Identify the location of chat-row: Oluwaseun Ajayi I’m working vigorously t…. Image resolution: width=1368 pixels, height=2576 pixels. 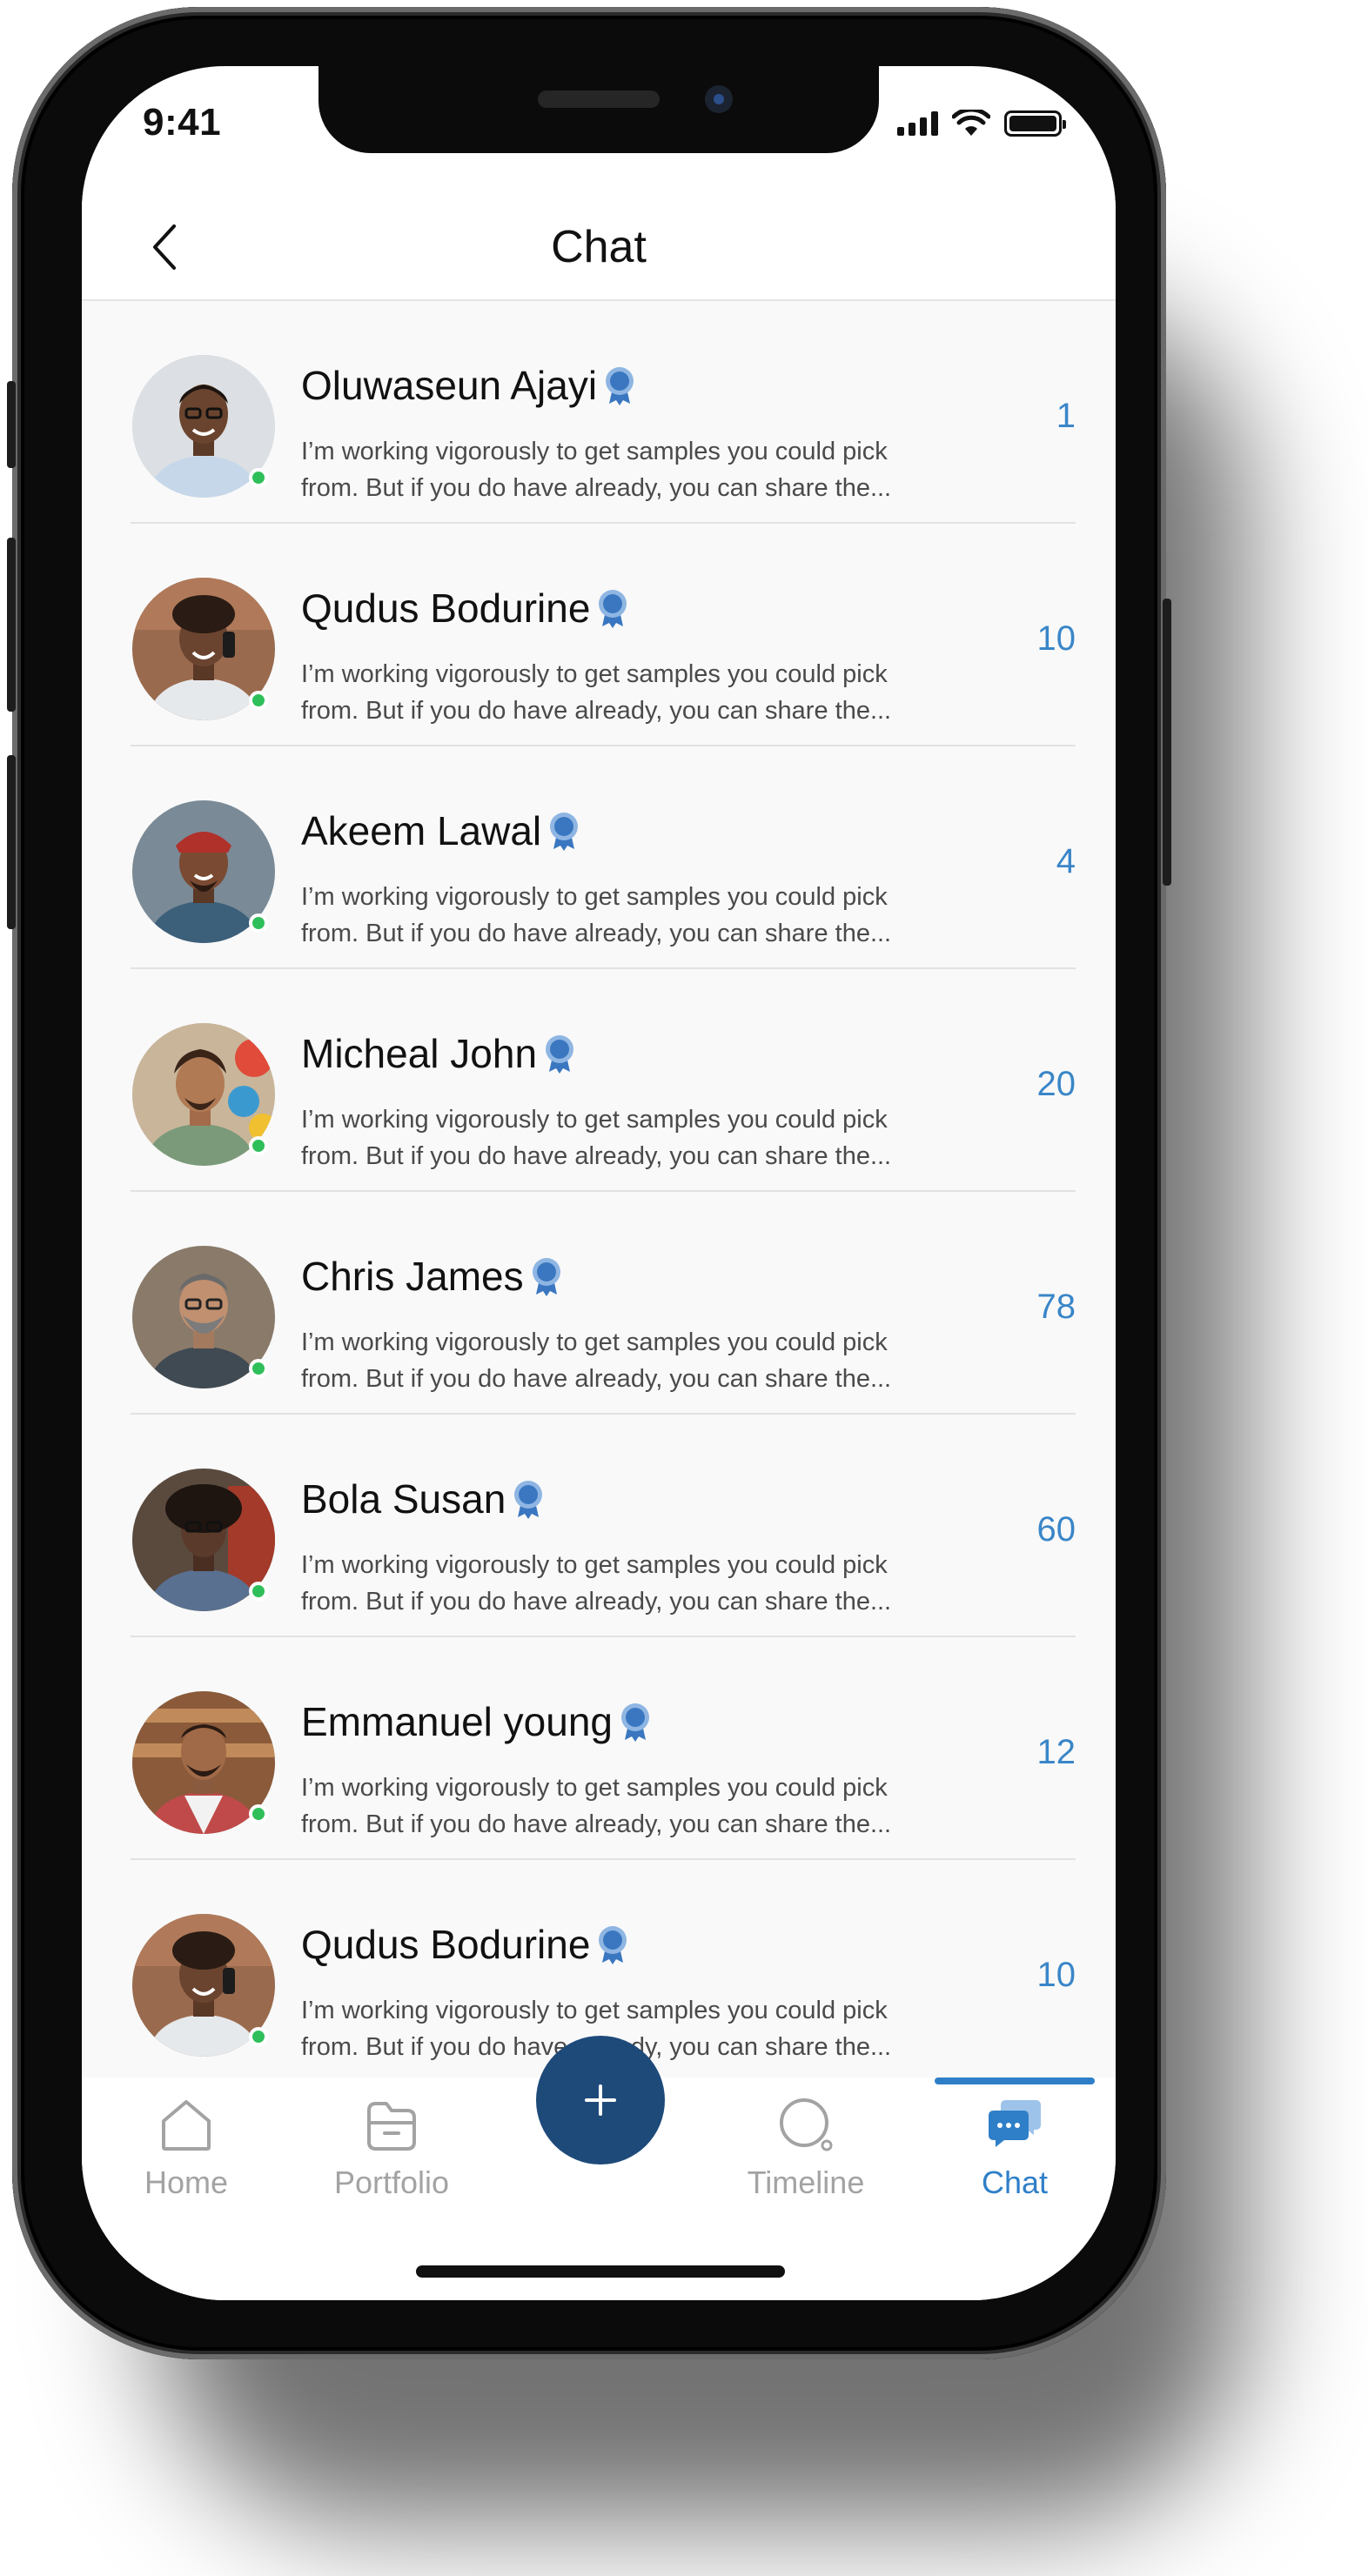
(604, 412).